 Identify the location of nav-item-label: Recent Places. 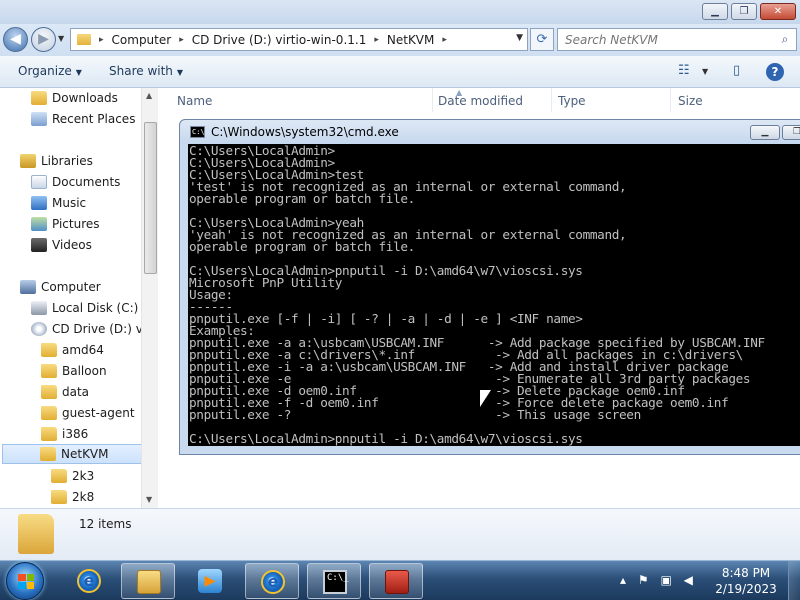
(94, 119).